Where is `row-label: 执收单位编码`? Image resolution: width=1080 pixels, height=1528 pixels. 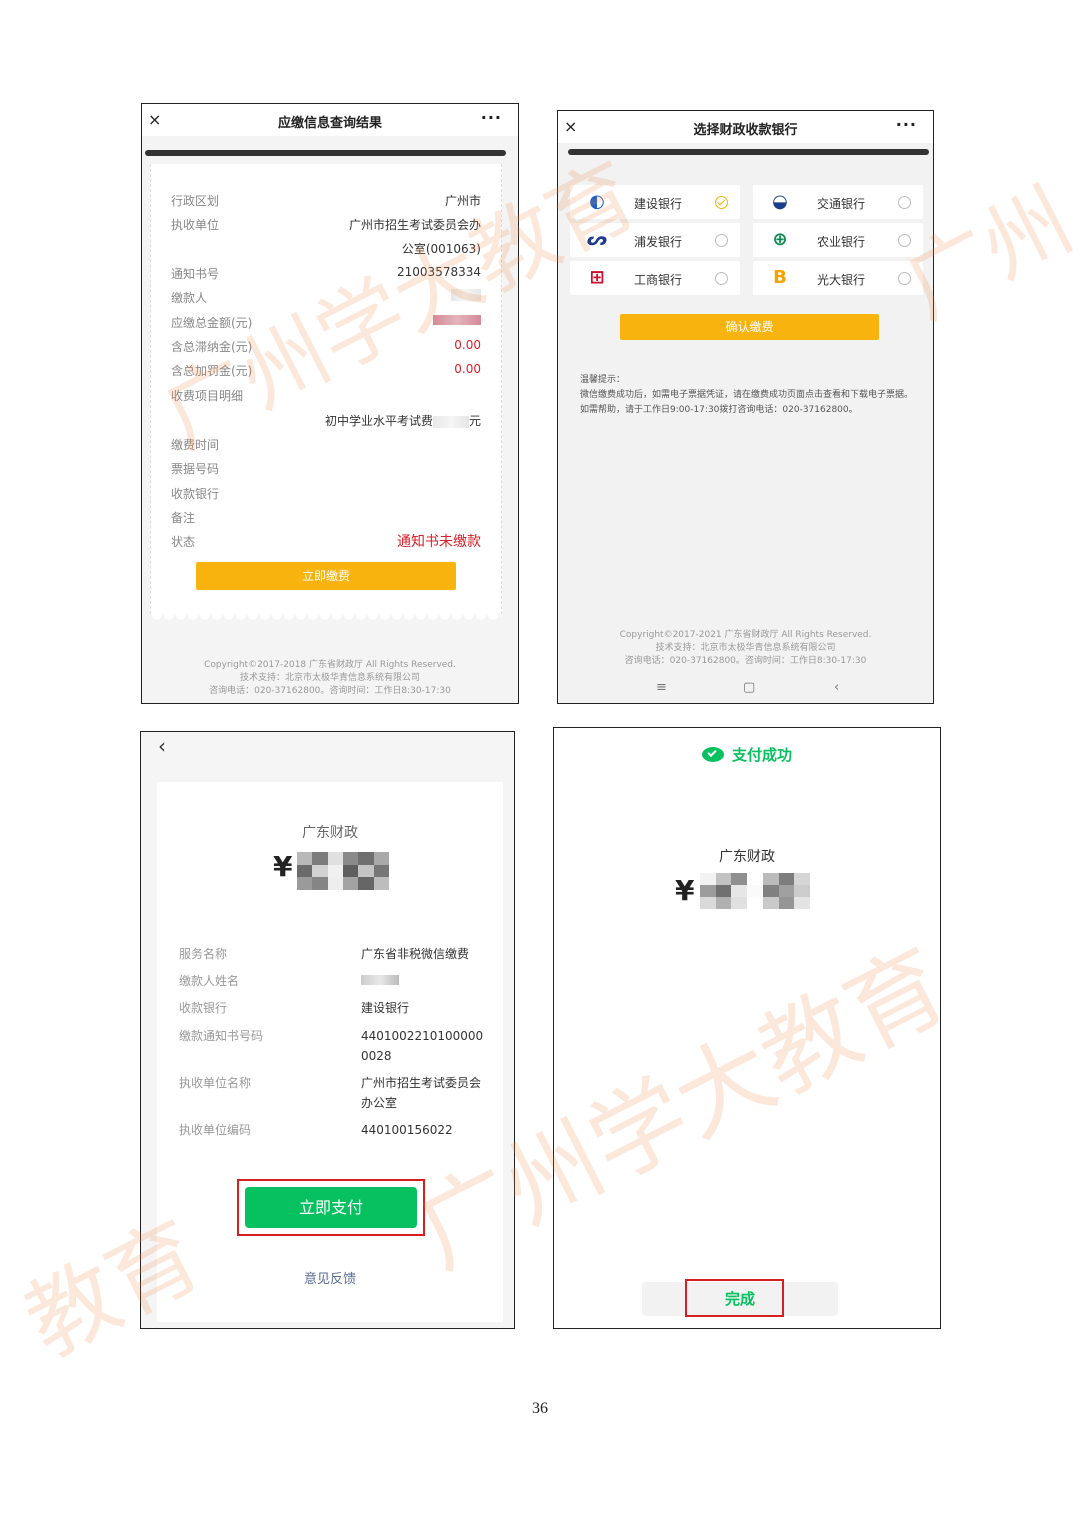
row-label: 执收单位编码 is located at coordinates (215, 1130).